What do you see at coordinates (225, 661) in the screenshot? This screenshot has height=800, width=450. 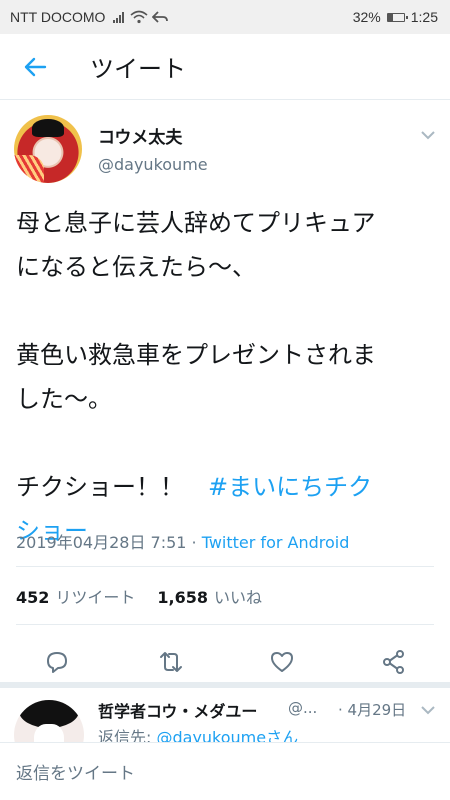 I see `tweet-actions` at bounding box center [225, 661].